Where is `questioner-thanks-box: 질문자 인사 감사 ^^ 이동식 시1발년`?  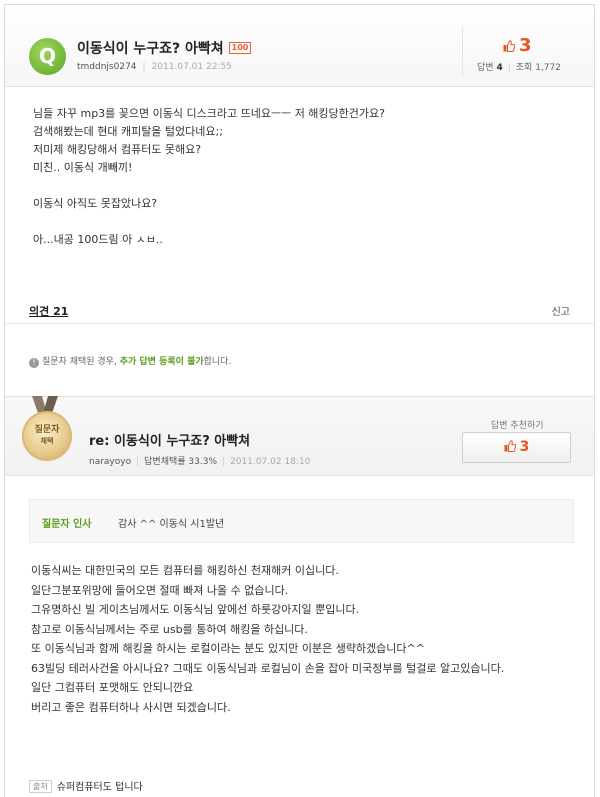 questioner-thanks-box: 질문자 인사 감사 ^^ 이동식 시1발년 is located at coordinates (301, 521).